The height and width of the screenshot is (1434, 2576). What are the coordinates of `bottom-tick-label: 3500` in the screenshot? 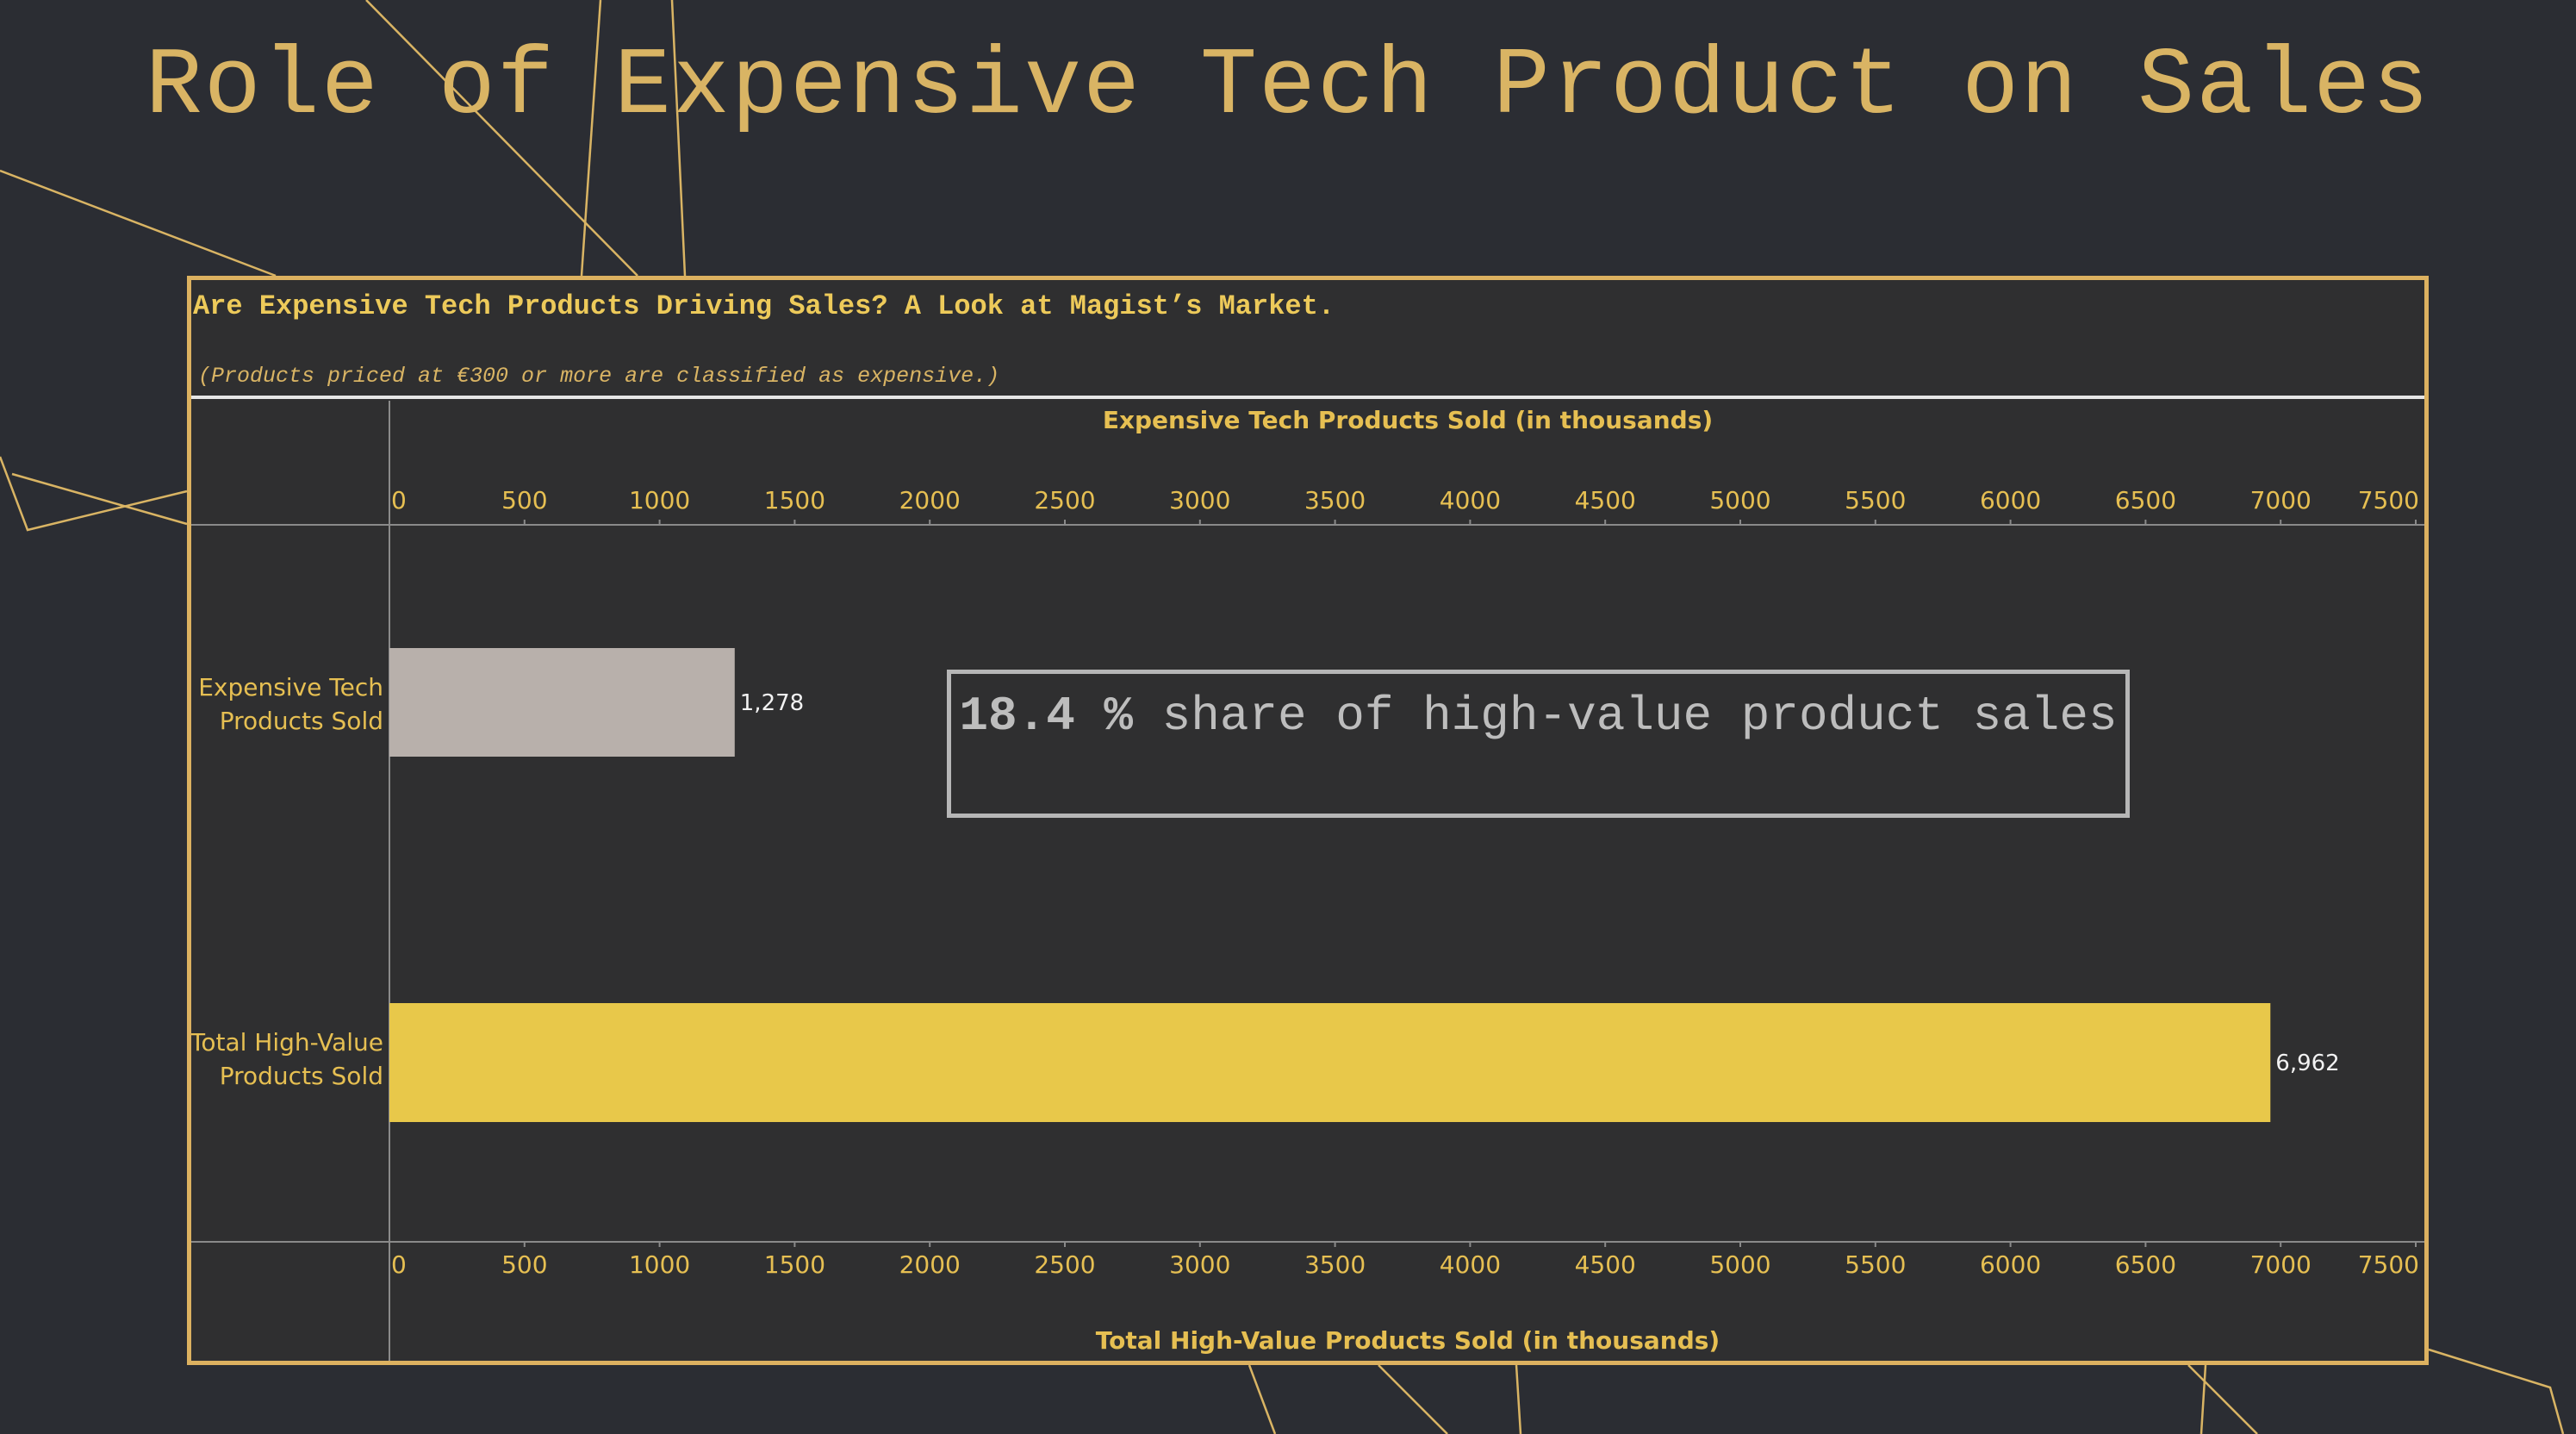 It's located at (1335, 1264).